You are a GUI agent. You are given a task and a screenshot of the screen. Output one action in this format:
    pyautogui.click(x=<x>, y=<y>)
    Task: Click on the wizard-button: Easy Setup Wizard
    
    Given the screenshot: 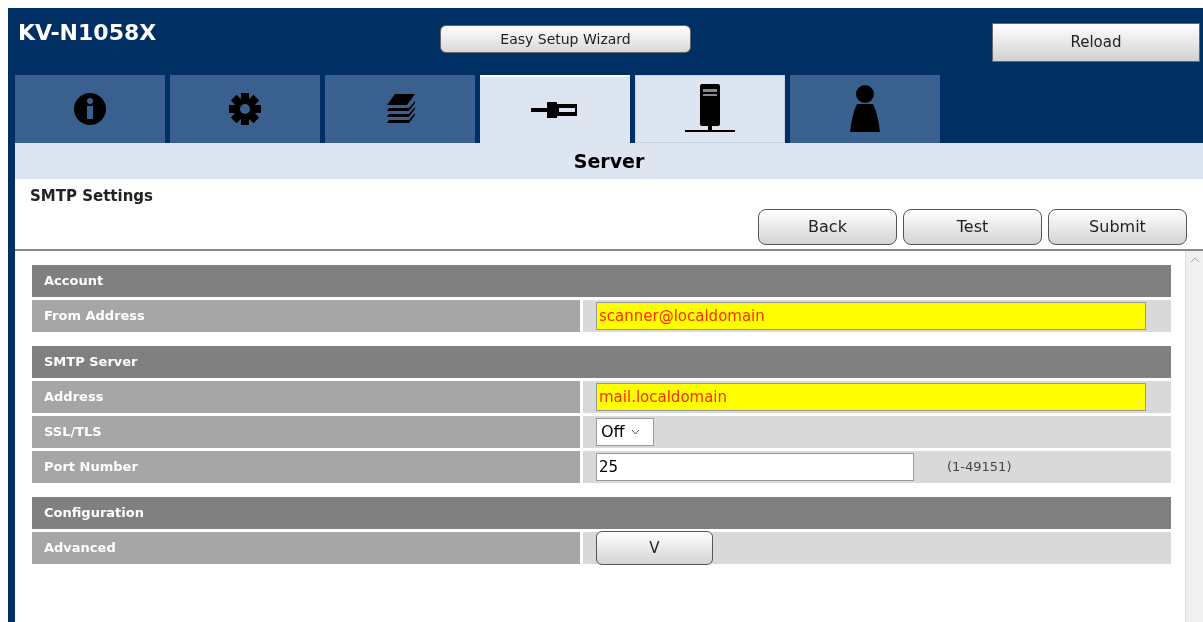 What is the action you would take?
    pyautogui.click(x=565, y=39)
    